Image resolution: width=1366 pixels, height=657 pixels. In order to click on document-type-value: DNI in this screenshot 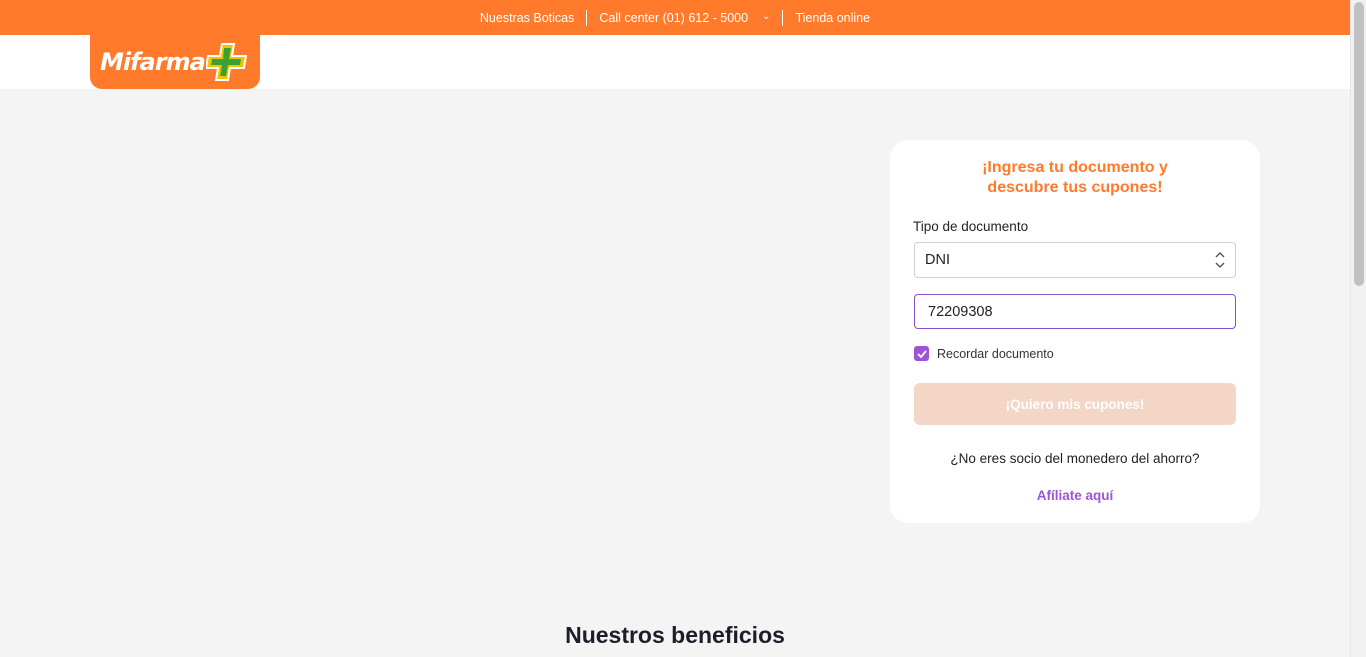, I will do `click(937, 260)`.